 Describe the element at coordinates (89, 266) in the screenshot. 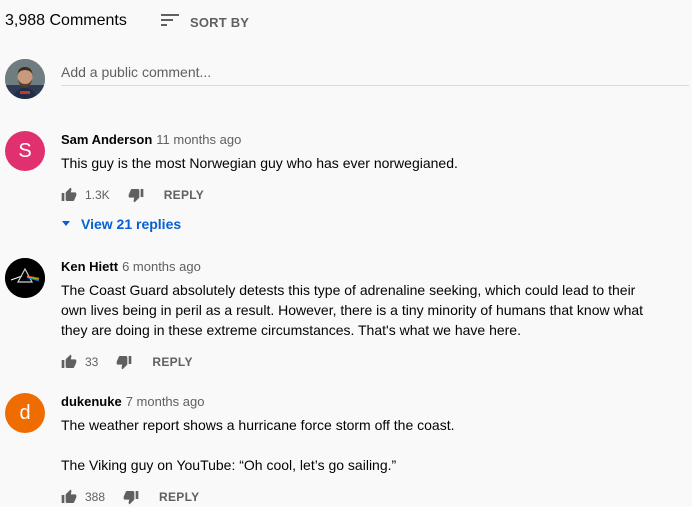

I see `comment-author: Ken Hiett` at that location.